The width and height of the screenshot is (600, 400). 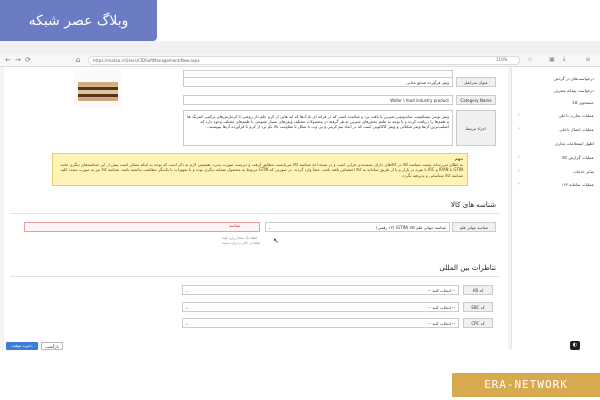 I want to click on home-icon: ⌂, so click(x=78, y=60).